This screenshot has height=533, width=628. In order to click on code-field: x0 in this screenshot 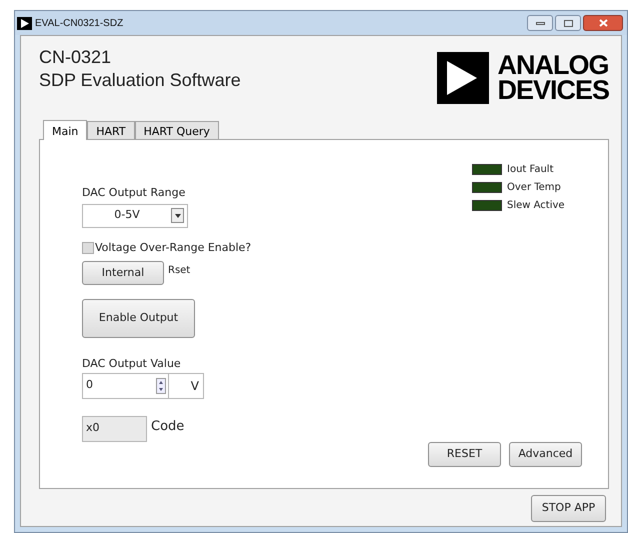, I will do `click(114, 429)`.